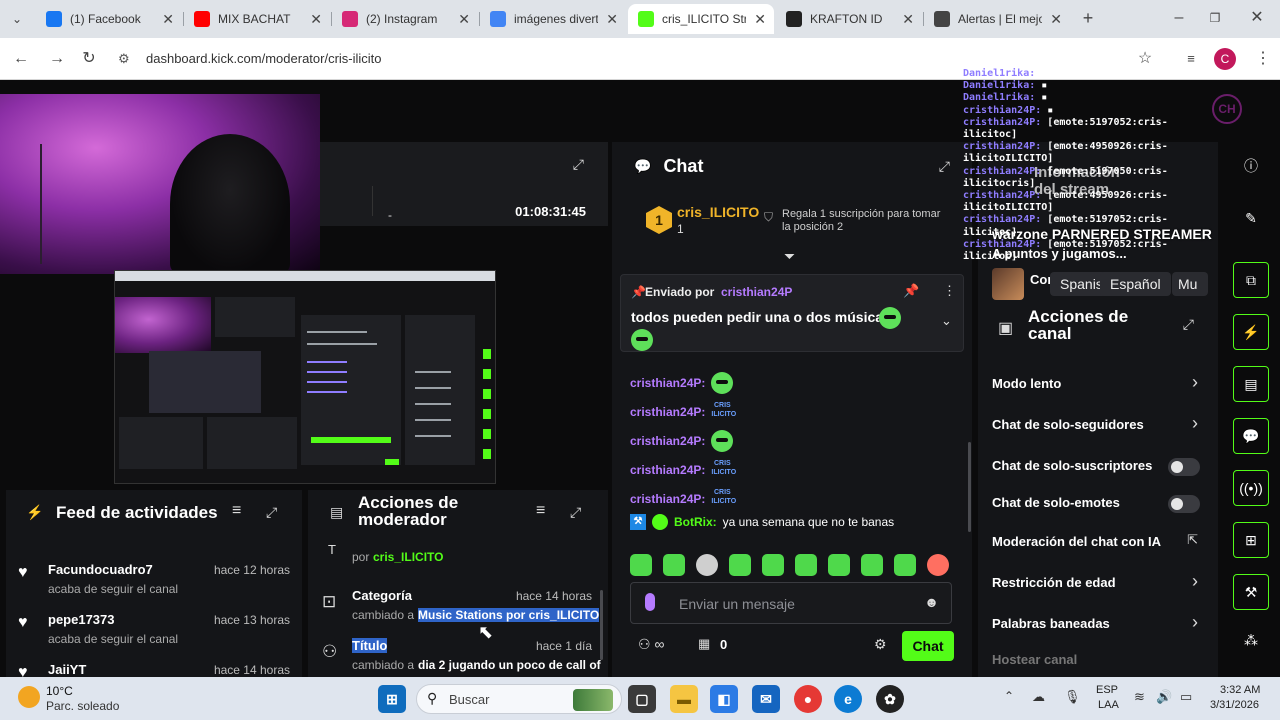 This screenshot has width=1280, height=720. I want to click on users-infinity-icon: ⚇ ∞, so click(651, 644).